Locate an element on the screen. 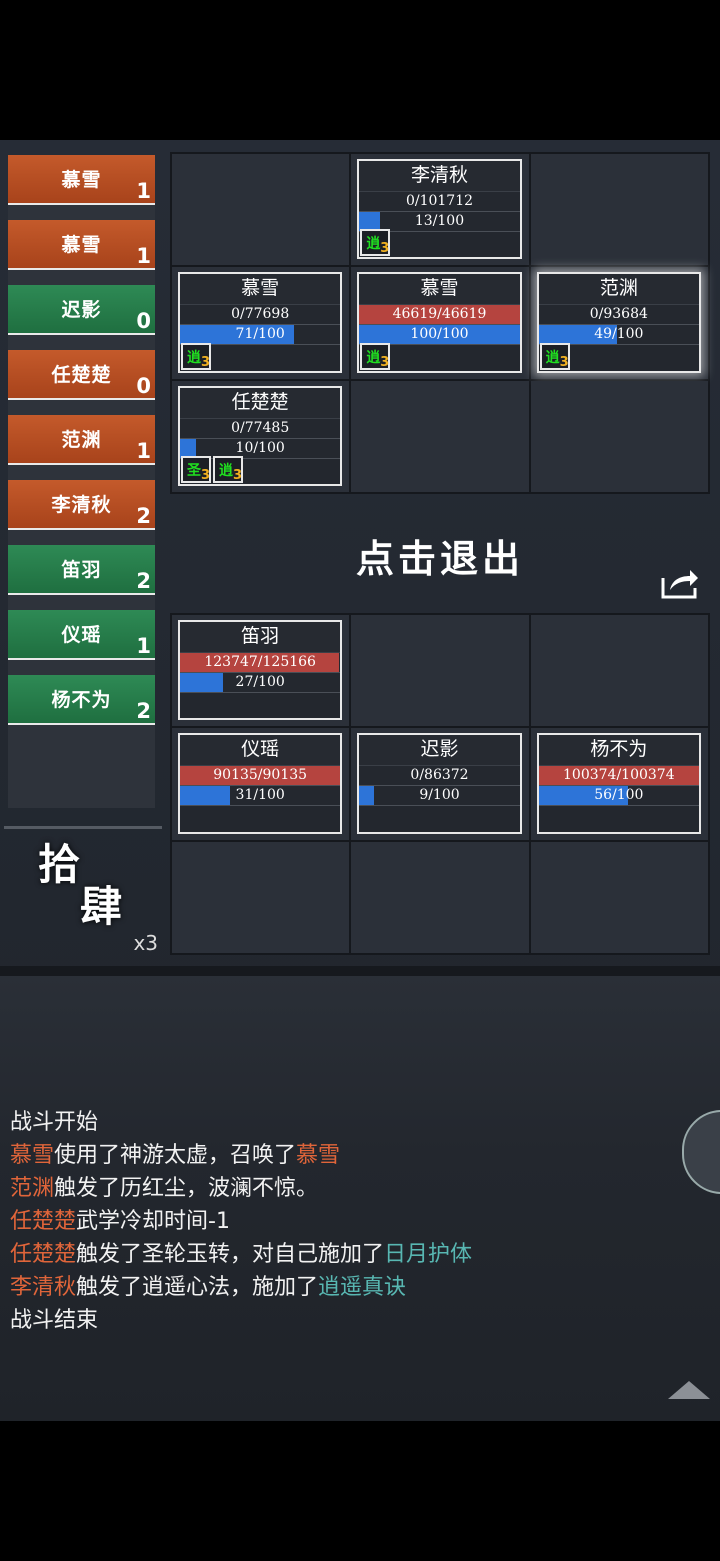 This screenshot has width=720, height=1561. buff-icon: 圣3 is located at coordinates (196, 469).